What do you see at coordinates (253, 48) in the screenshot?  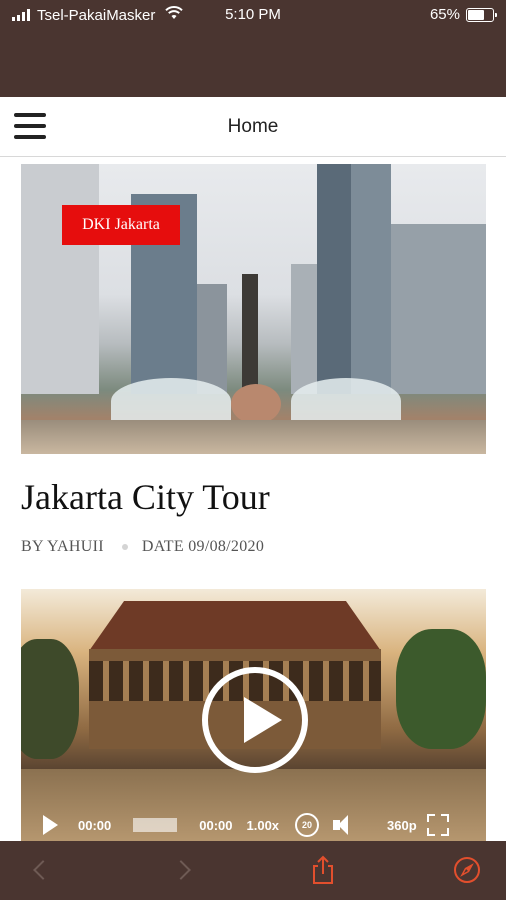 I see `status-bar: Tsel-PakaiMasker 5:10 PM 65%` at bounding box center [253, 48].